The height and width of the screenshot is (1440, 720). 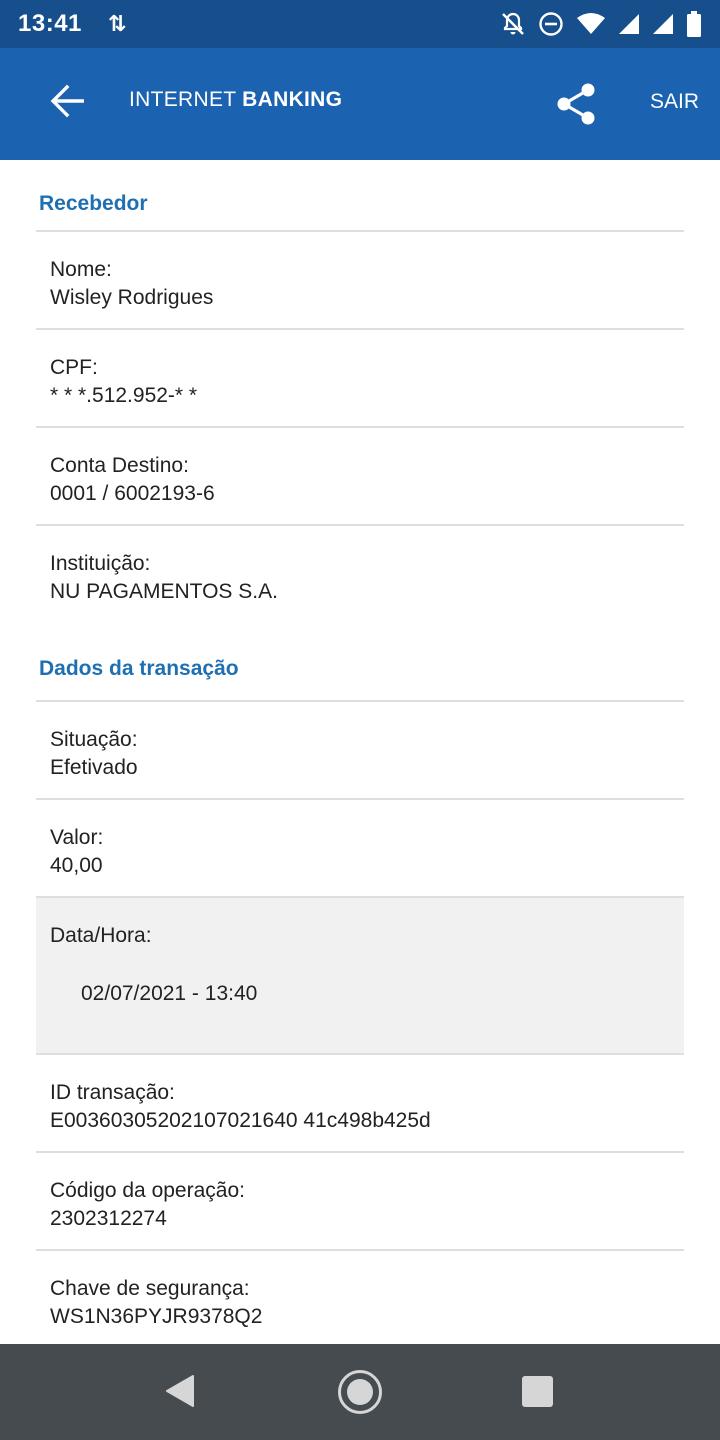 I want to click on row-value: E00360305202107021640 41c498b425d, so click(x=240, y=1120).